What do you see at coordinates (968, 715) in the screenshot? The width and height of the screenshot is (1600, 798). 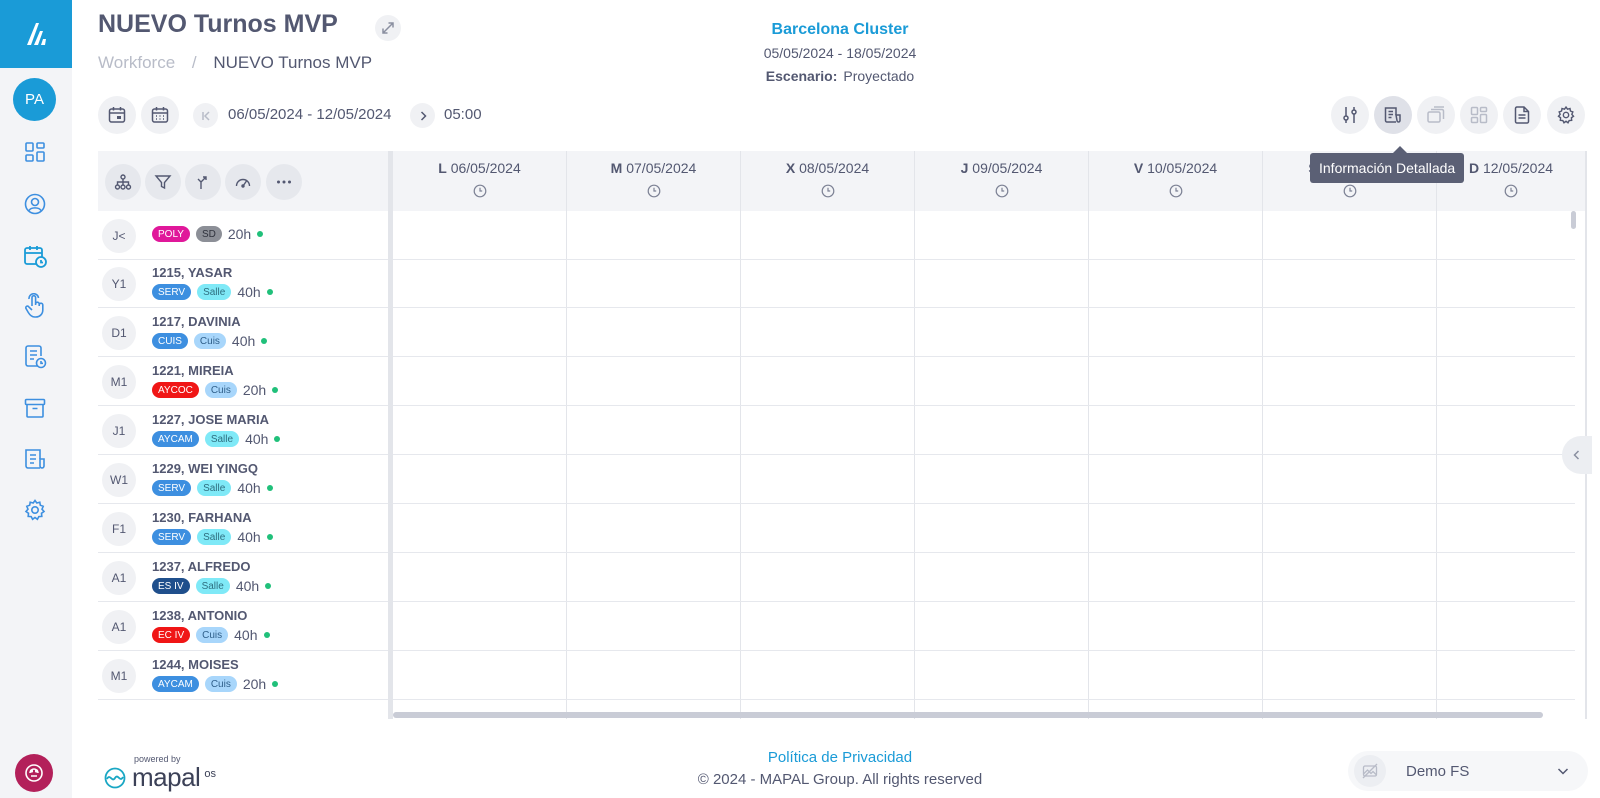 I see `horizontal-scrollbar` at bounding box center [968, 715].